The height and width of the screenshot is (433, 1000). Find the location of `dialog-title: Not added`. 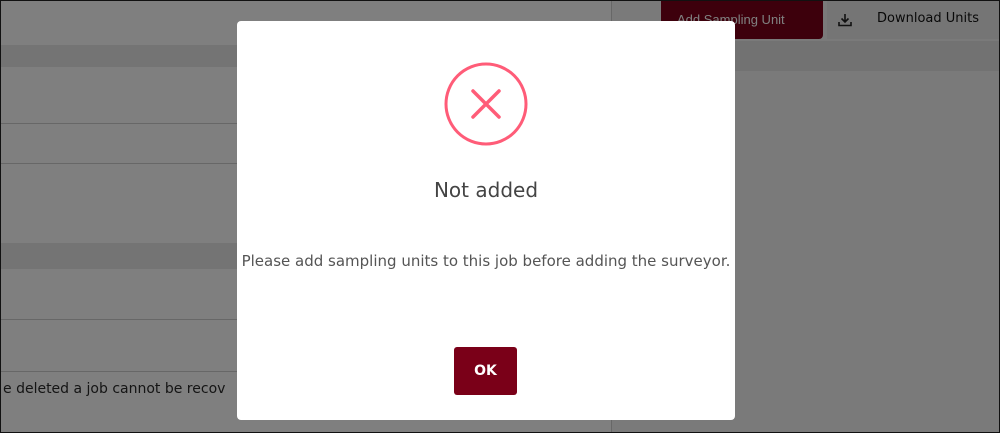

dialog-title: Not added is located at coordinates (486, 190).